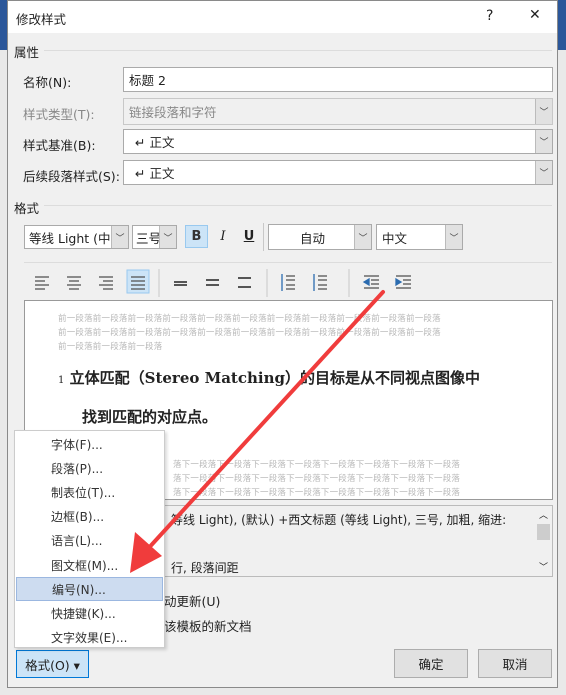  Describe the element at coordinates (74, 283) in the screenshot. I see `align-center-icon` at that location.